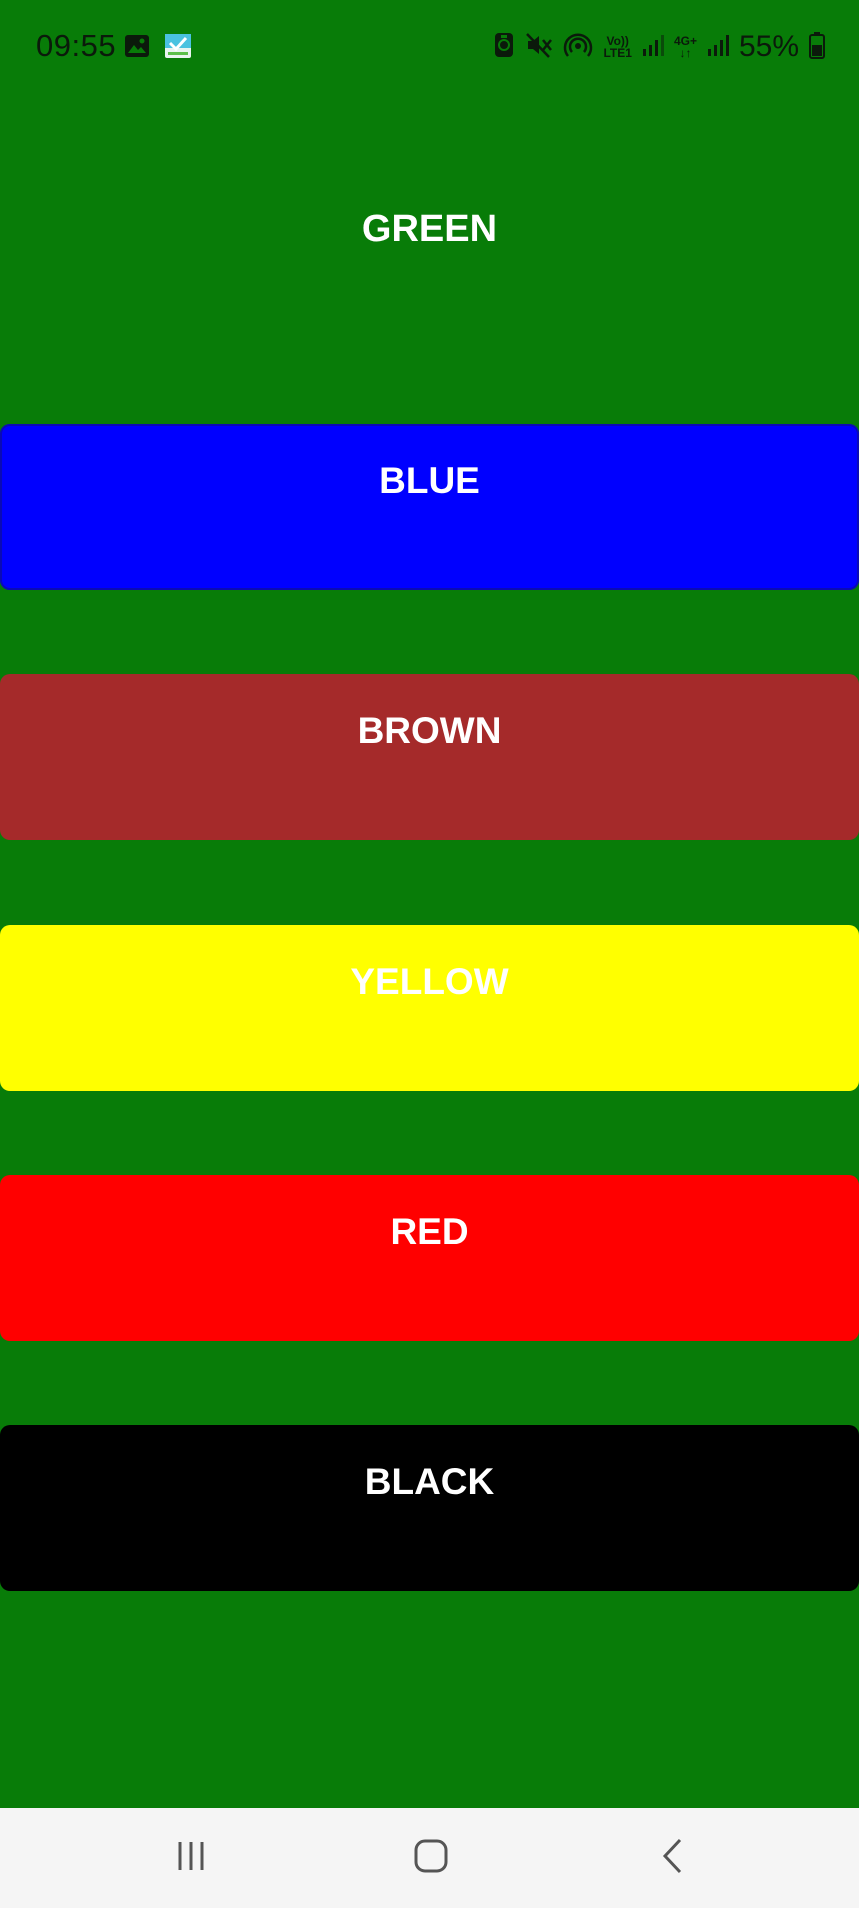 The image size is (859, 1908). I want to click on back-icon, so click(673, 1858).